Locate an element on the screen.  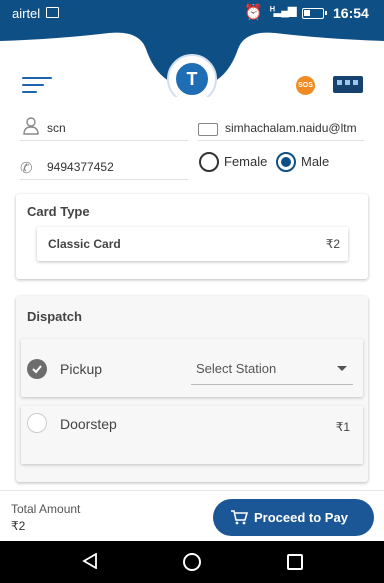
phone-field: ✆ 9494377452 is located at coordinates (104, 165).